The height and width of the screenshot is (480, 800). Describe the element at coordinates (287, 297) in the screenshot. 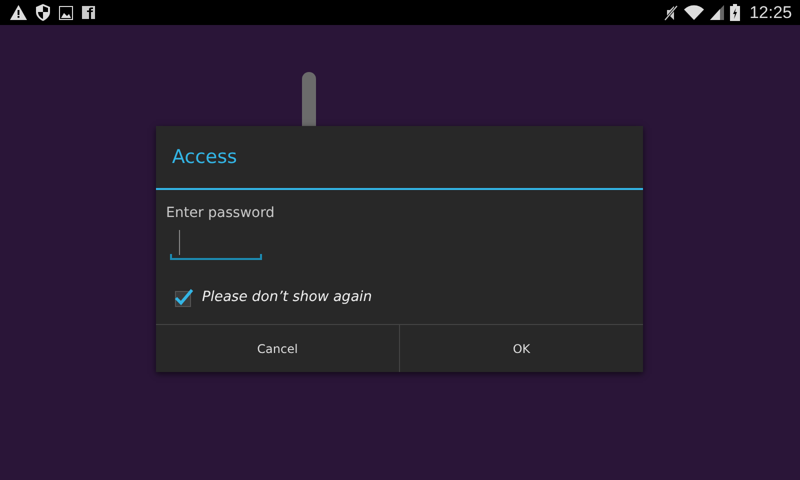

I see `checkbox-label: Please don’t show again` at that location.